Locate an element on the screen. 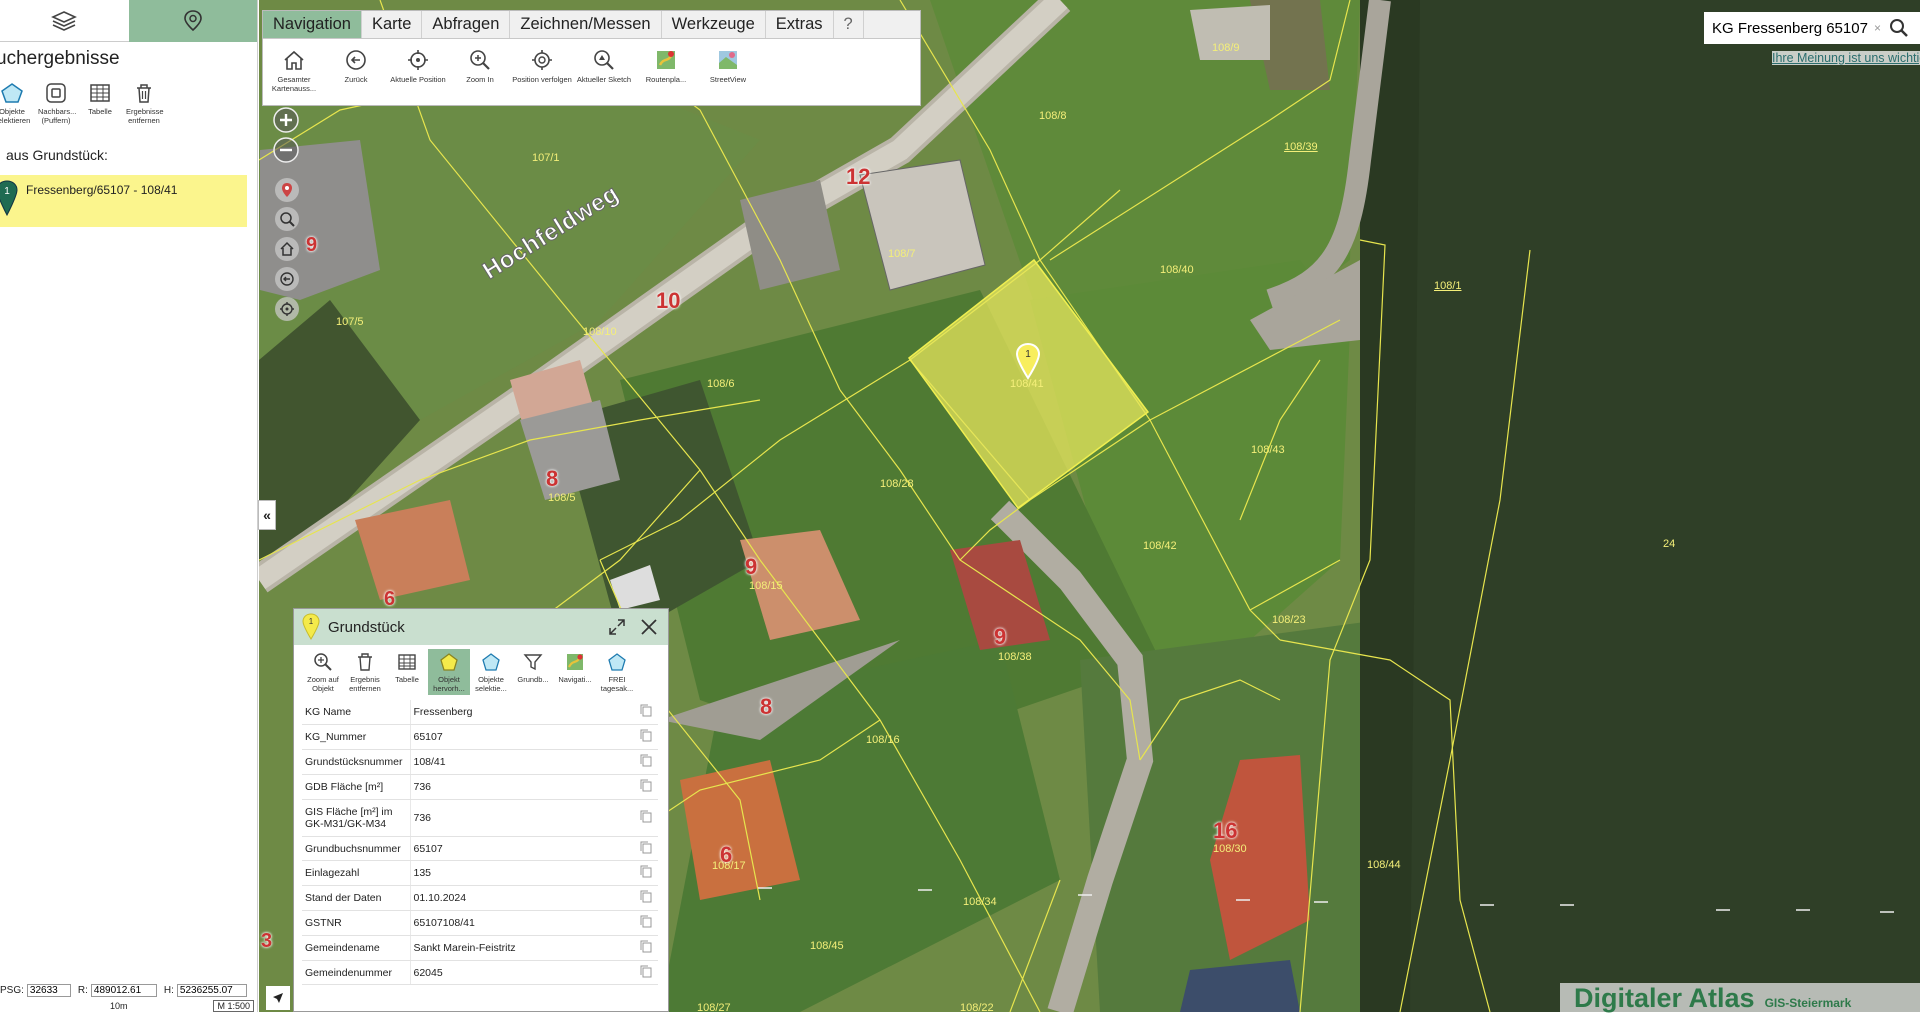 This screenshot has width=1920, height=1014. locate-button is located at coordinates (278, 998).